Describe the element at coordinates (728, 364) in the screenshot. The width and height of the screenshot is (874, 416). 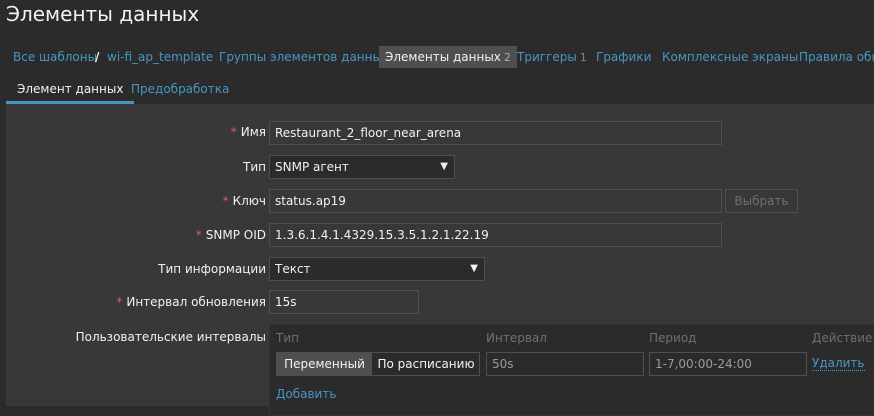
I see `custom-period-input: 1-7,00:00-24:00` at that location.